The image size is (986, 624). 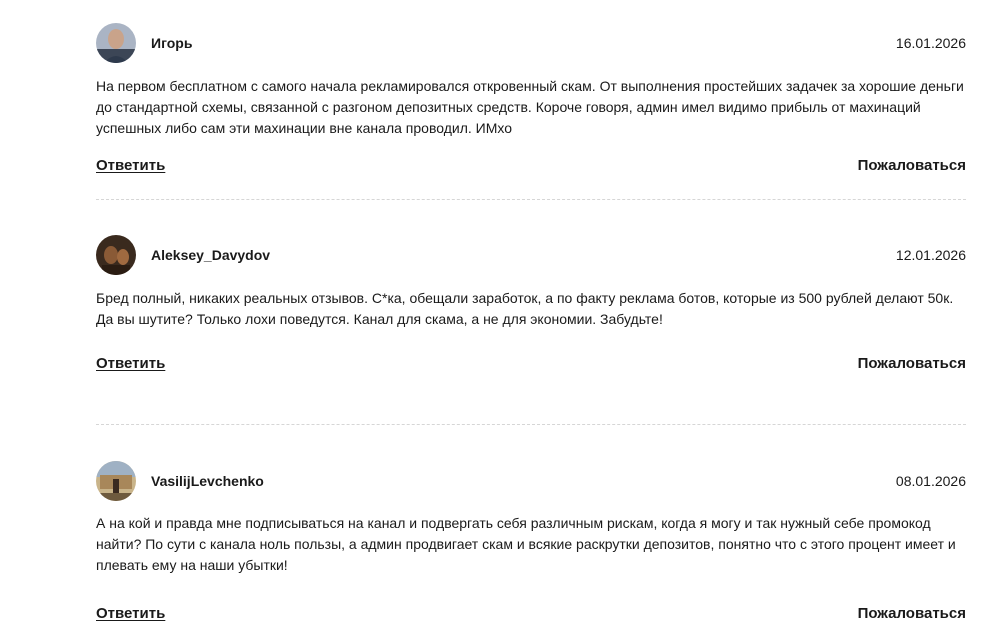 What do you see at coordinates (531, 481) in the screenshot?
I see `comment-header: VasilijLevchenko 08.01.2026` at bounding box center [531, 481].